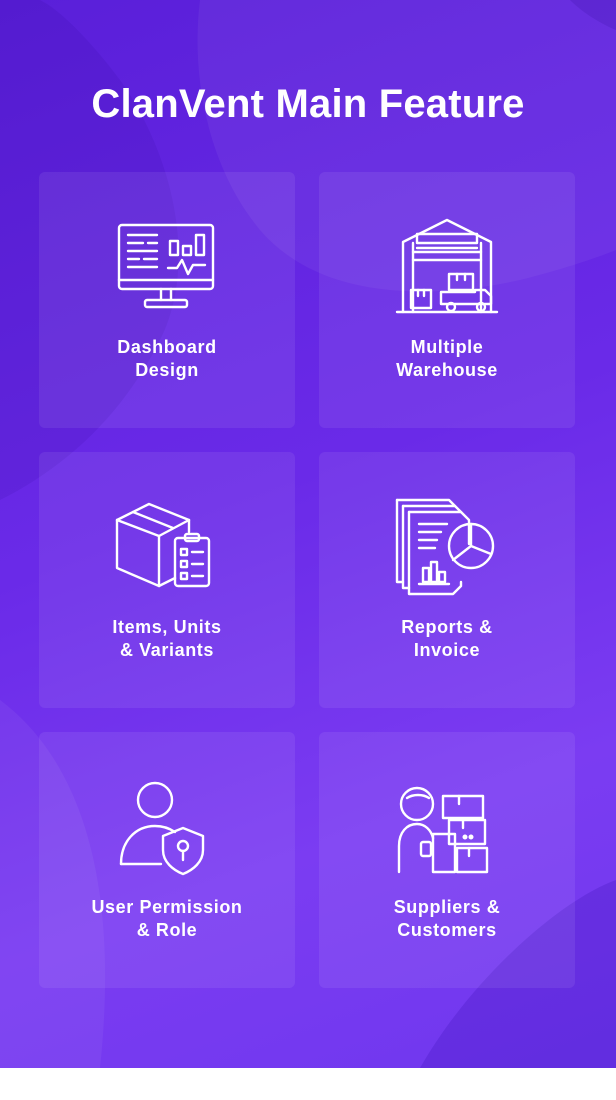 The image size is (616, 1100). I want to click on user-shield-icon, so click(162, 828).